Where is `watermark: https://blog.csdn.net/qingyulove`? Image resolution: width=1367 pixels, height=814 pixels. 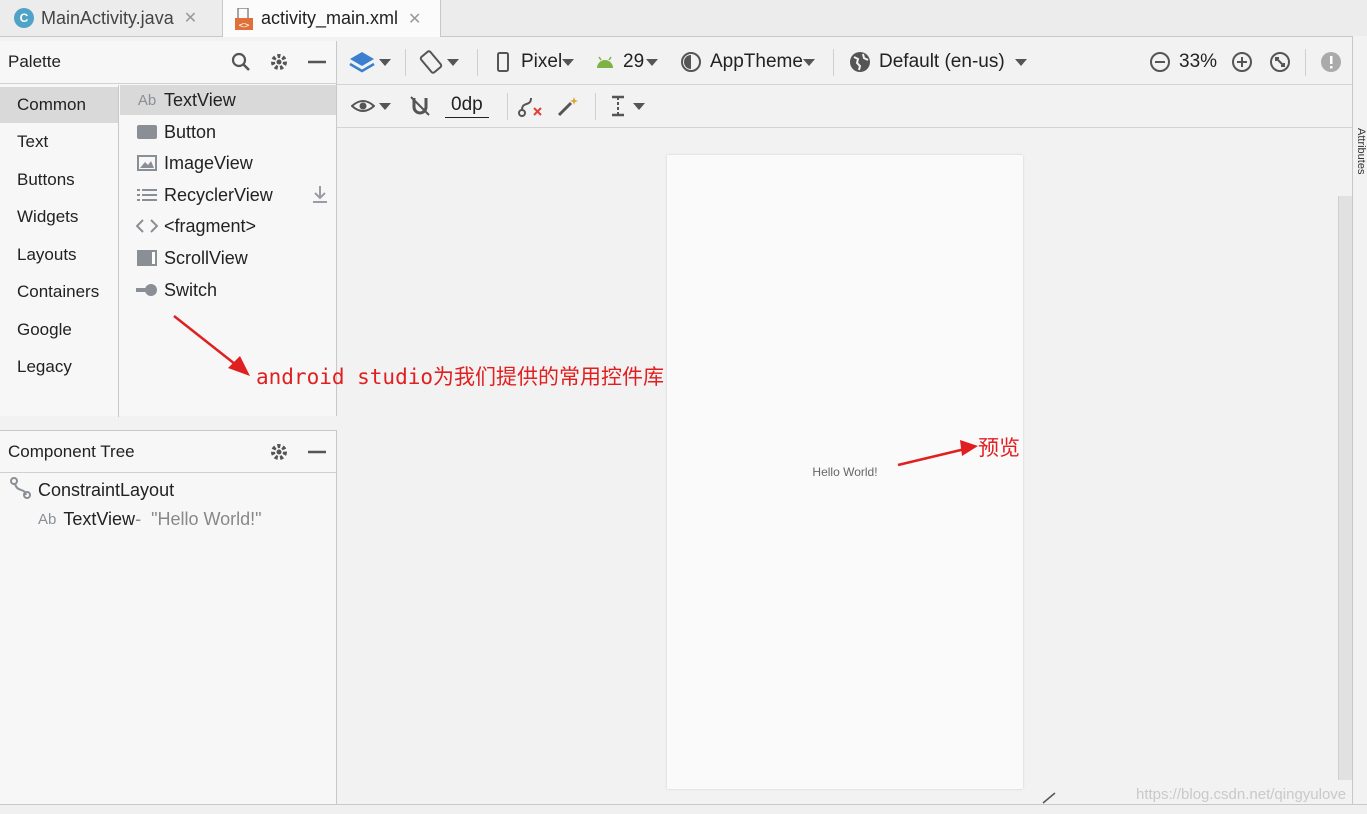
watermark: https://blog.csdn.net/qingyulove is located at coordinates (1241, 794).